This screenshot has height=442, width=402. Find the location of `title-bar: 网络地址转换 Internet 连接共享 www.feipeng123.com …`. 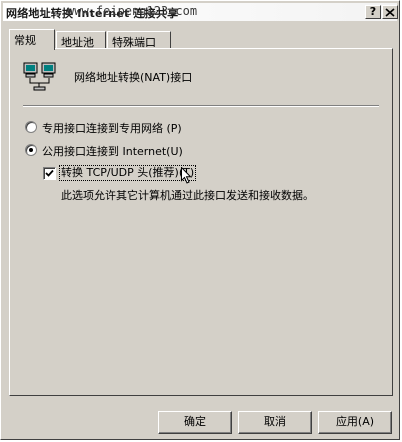

title-bar: 网络地址转换 Internet 连接共享 www.feipeng123.com … is located at coordinates (200, 12).